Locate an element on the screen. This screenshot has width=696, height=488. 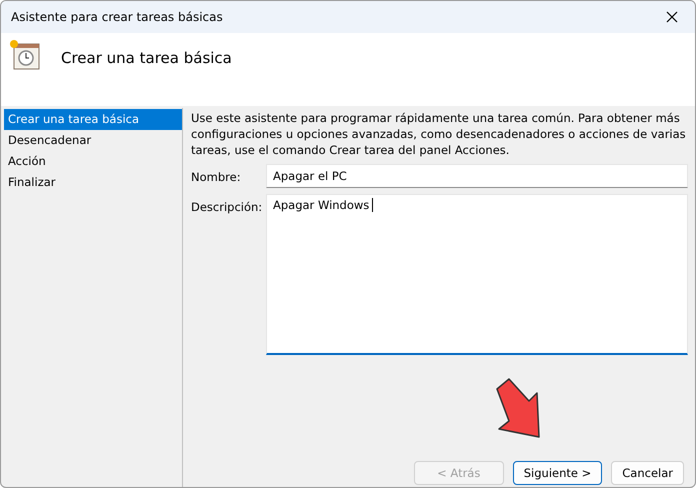
name-field: Apagar el PC is located at coordinates (477, 176).